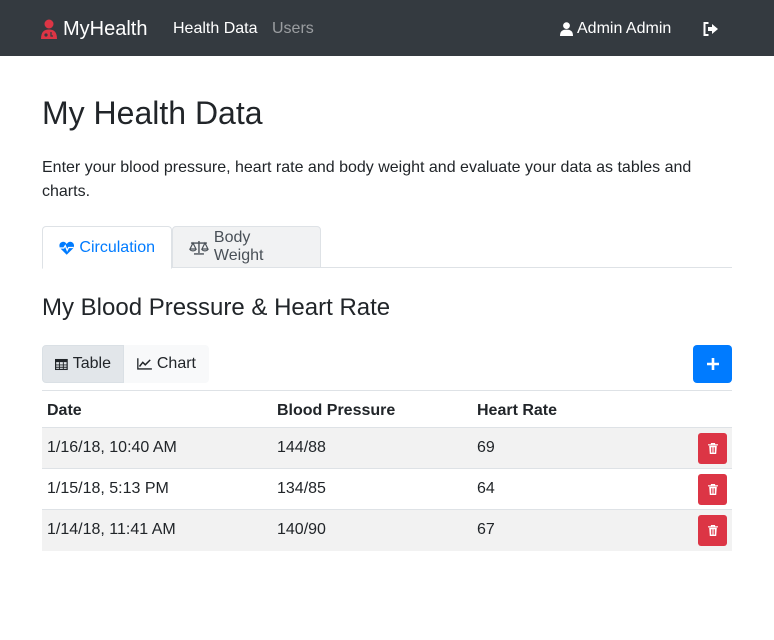 This screenshot has width=774, height=640. I want to click on cell-date: 1/14/18, 11:41 AM, so click(157, 530).